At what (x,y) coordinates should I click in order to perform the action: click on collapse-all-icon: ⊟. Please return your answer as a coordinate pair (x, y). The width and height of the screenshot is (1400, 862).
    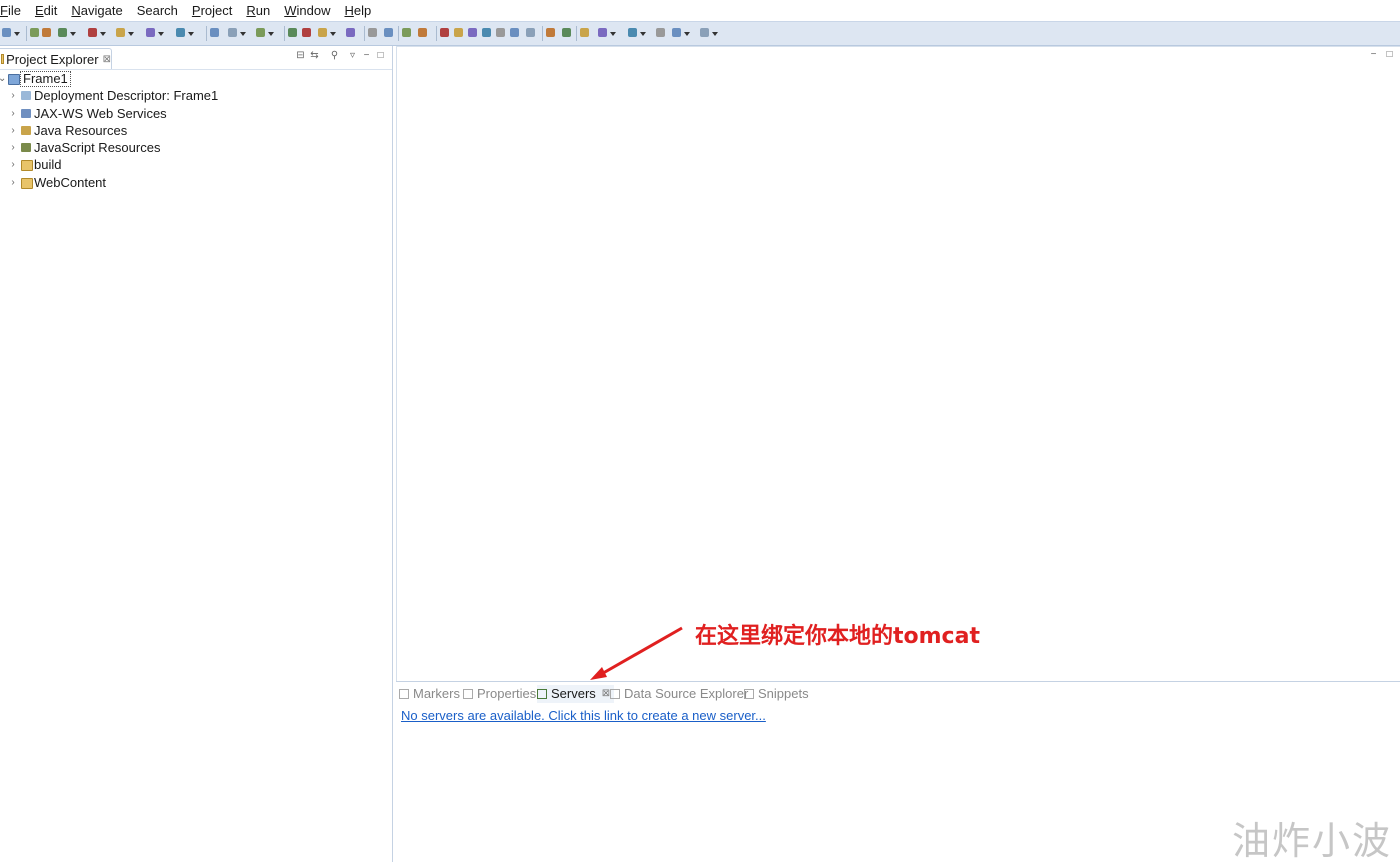
    Looking at the image, I should click on (300, 56).